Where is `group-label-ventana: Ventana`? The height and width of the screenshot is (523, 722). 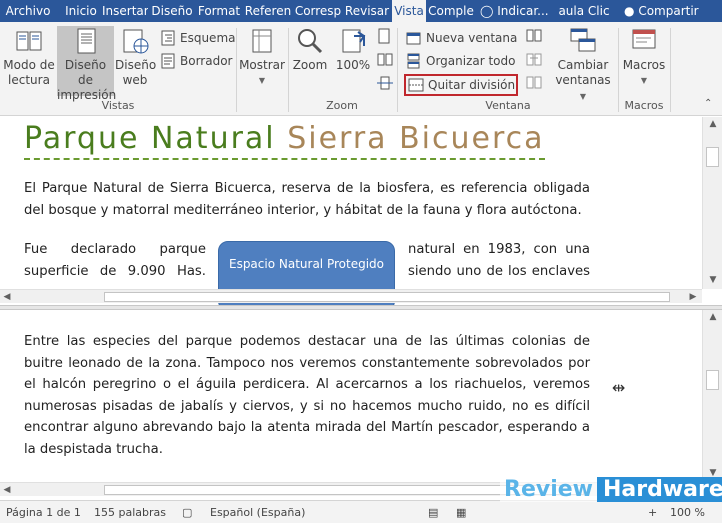
group-label-ventana: Ventana is located at coordinates (508, 105).